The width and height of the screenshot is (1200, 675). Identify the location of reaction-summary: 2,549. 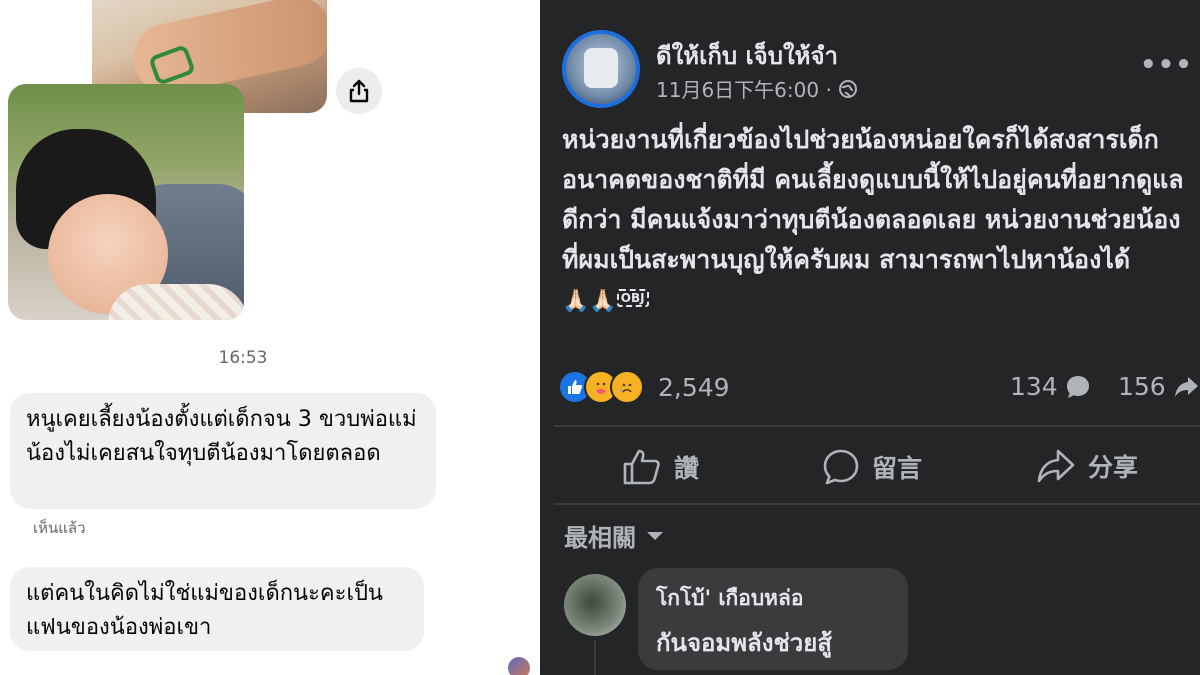
(644, 387).